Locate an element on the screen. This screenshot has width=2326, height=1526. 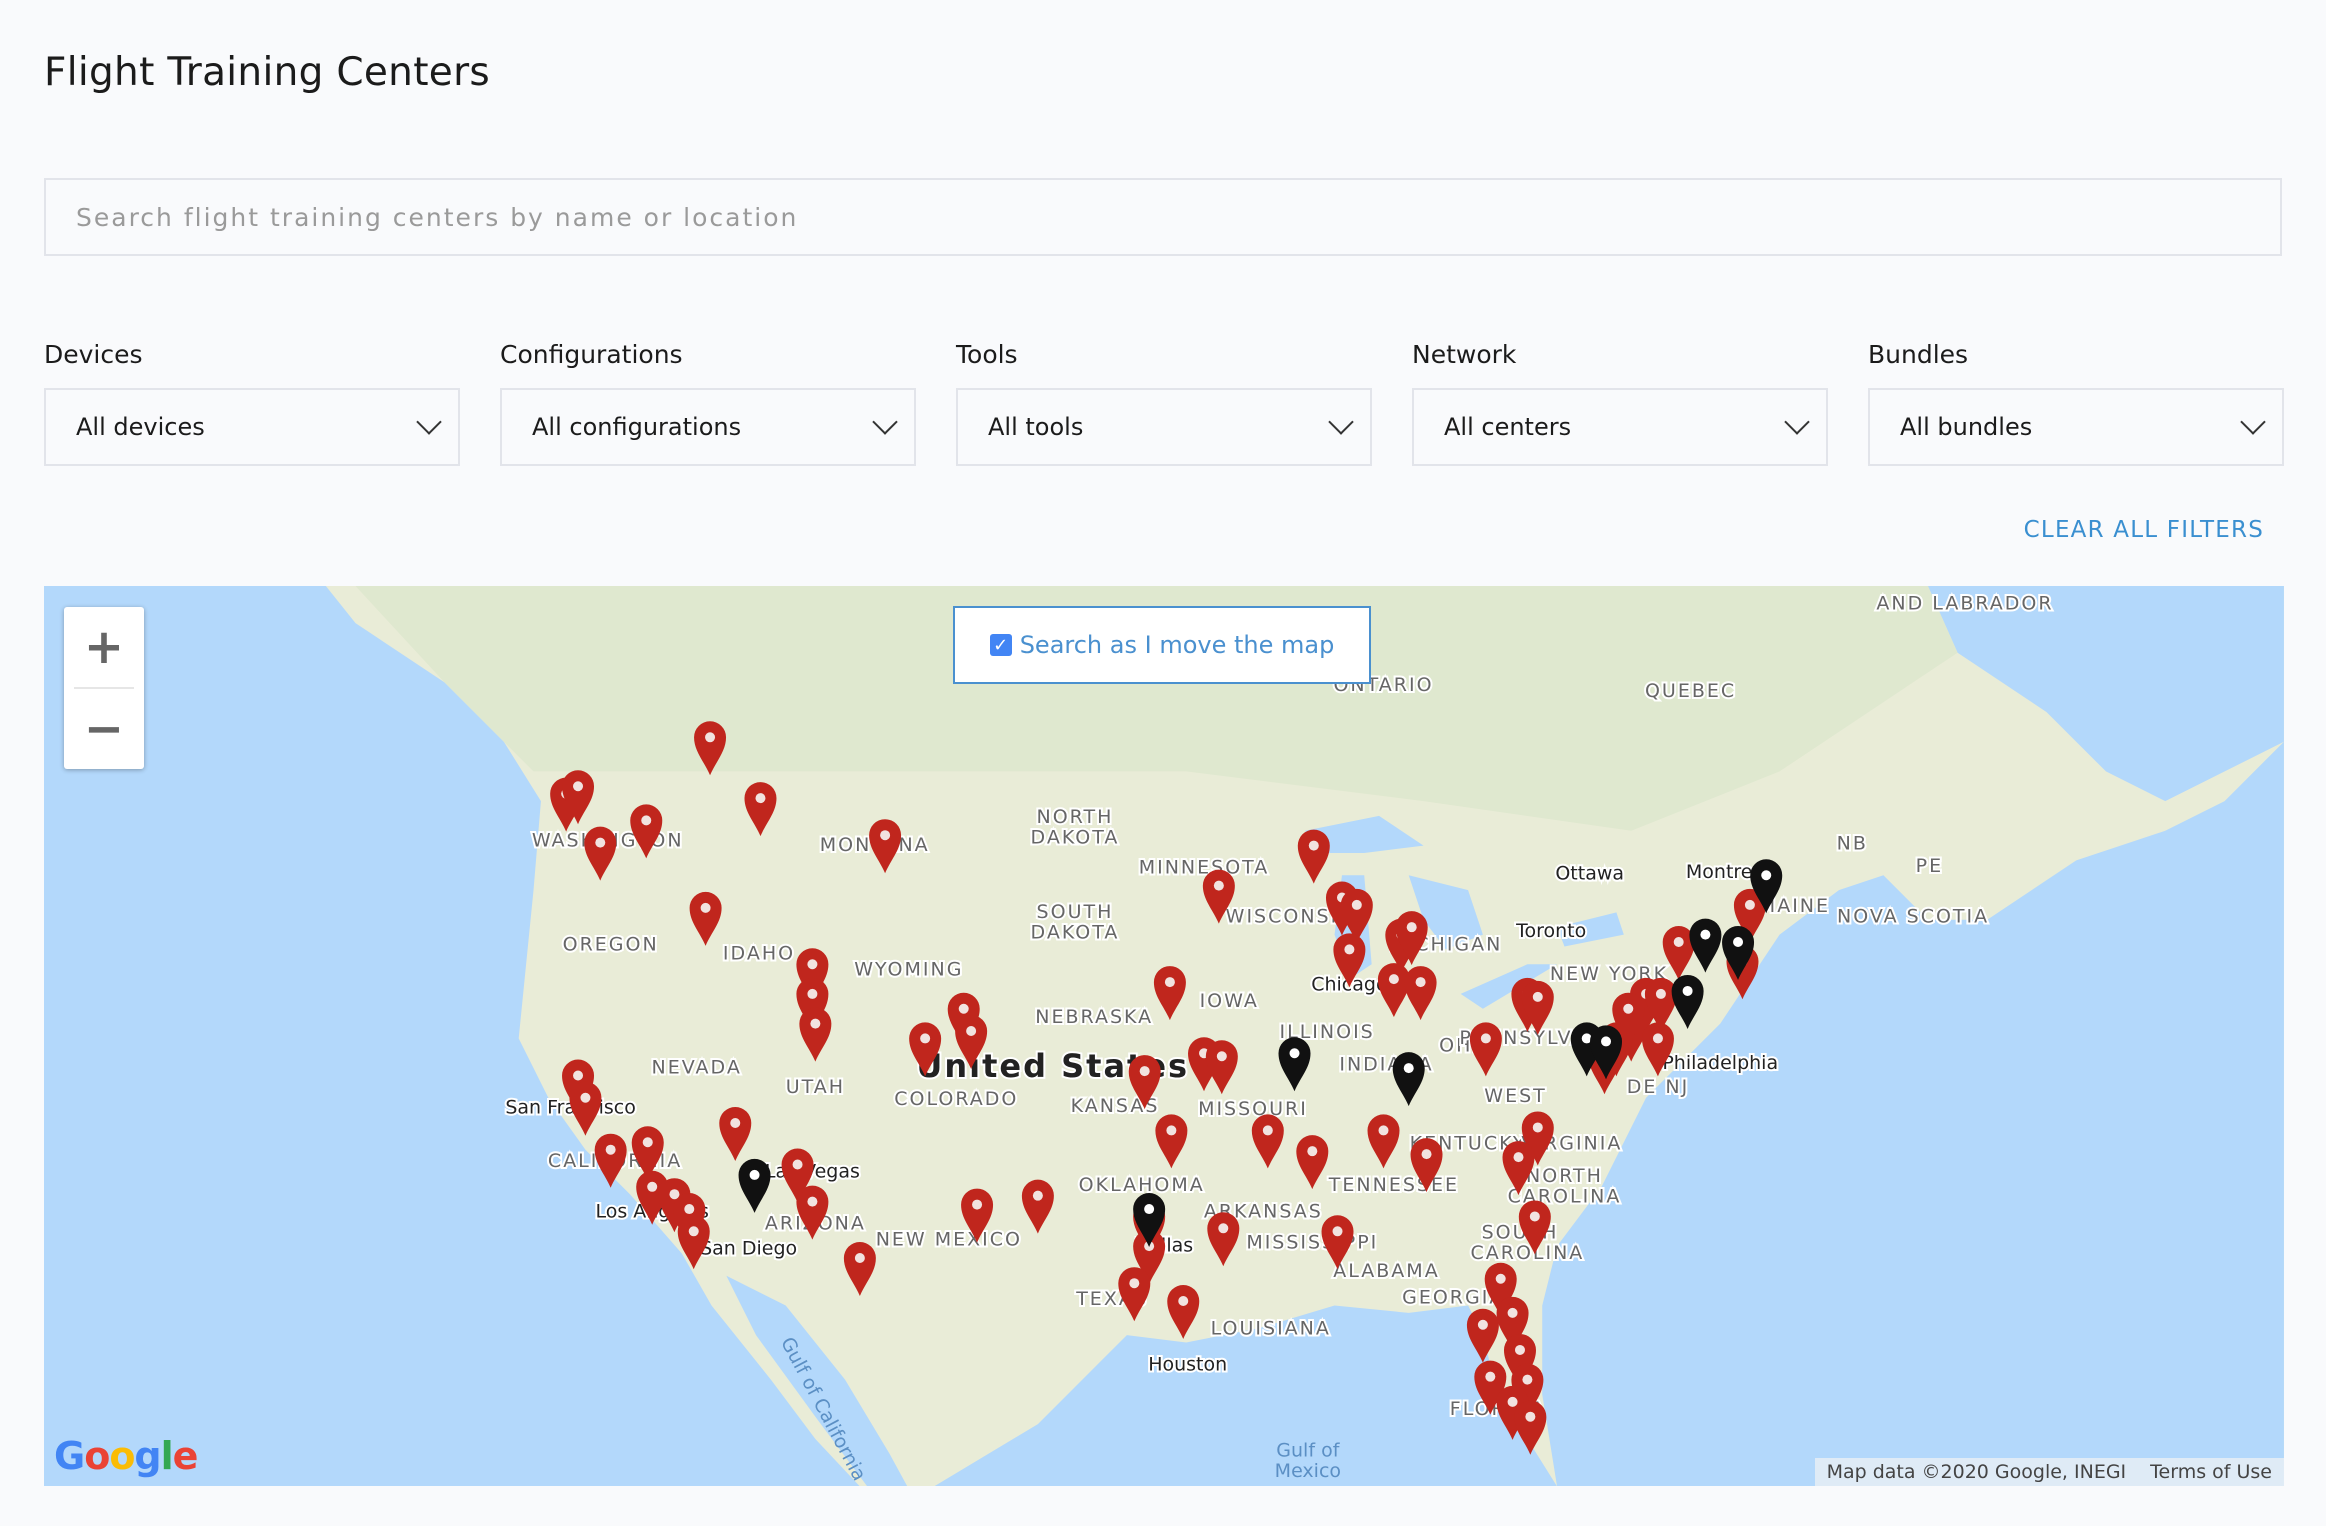
filter-network: Network All centers is located at coordinates (1620, 403).